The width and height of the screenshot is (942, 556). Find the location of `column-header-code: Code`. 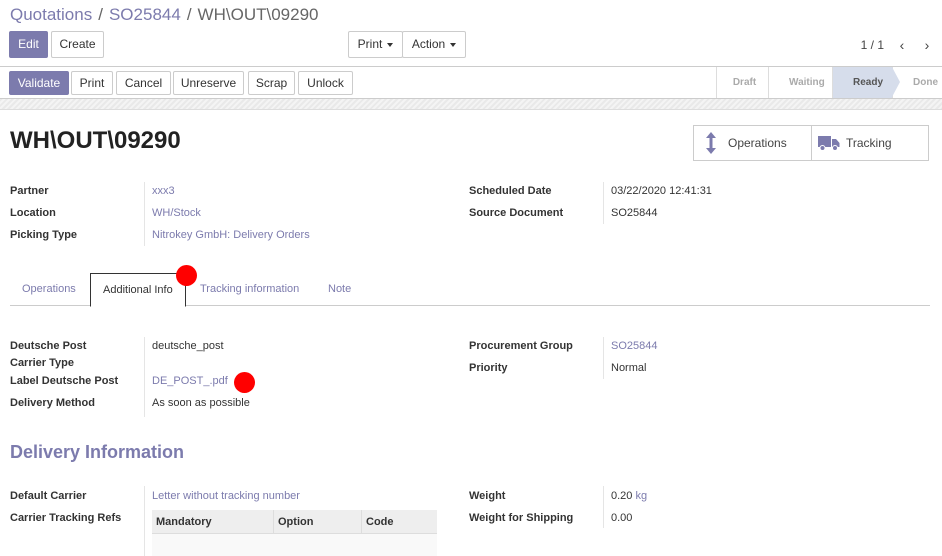

column-header-code: Code is located at coordinates (399, 521).